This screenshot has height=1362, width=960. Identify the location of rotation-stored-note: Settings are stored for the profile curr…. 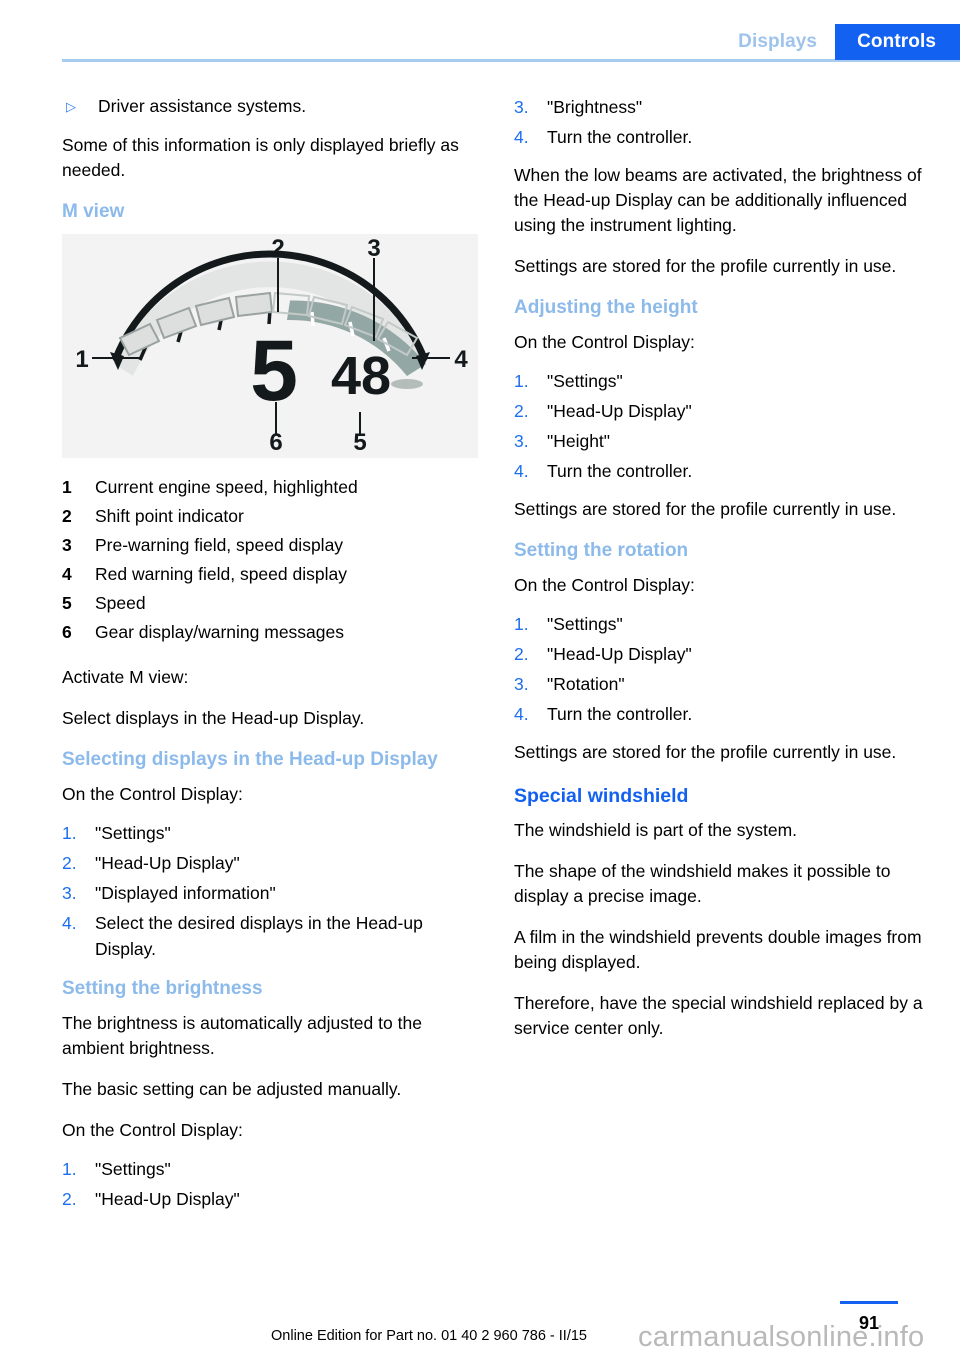
(705, 752).